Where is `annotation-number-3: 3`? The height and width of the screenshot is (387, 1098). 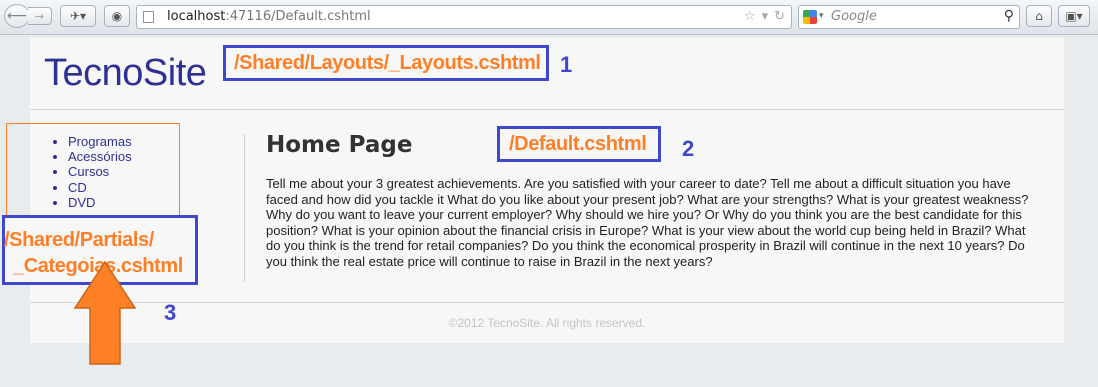 annotation-number-3: 3 is located at coordinates (170, 312).